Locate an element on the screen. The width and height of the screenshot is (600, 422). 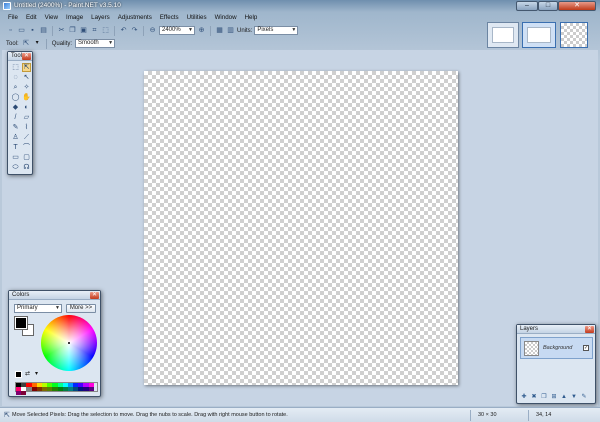
crop-icon: ⌗ is located at coordinates (94, 30).